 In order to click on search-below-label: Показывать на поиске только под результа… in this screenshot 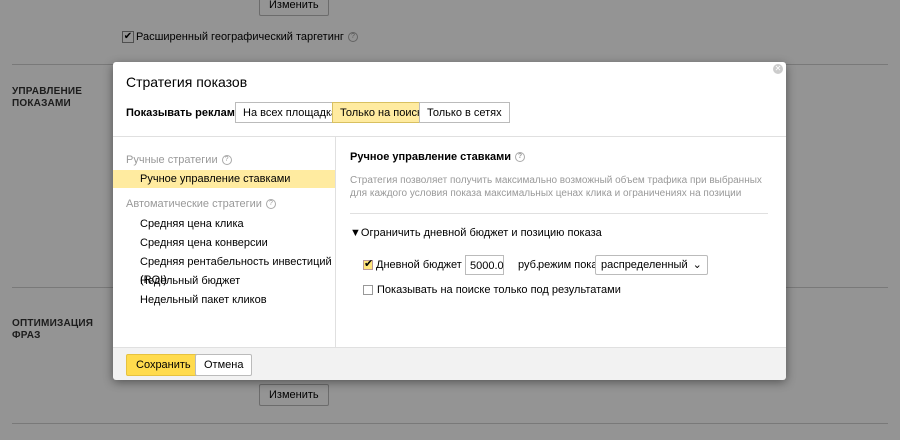, I will do `click(499, 290)`.